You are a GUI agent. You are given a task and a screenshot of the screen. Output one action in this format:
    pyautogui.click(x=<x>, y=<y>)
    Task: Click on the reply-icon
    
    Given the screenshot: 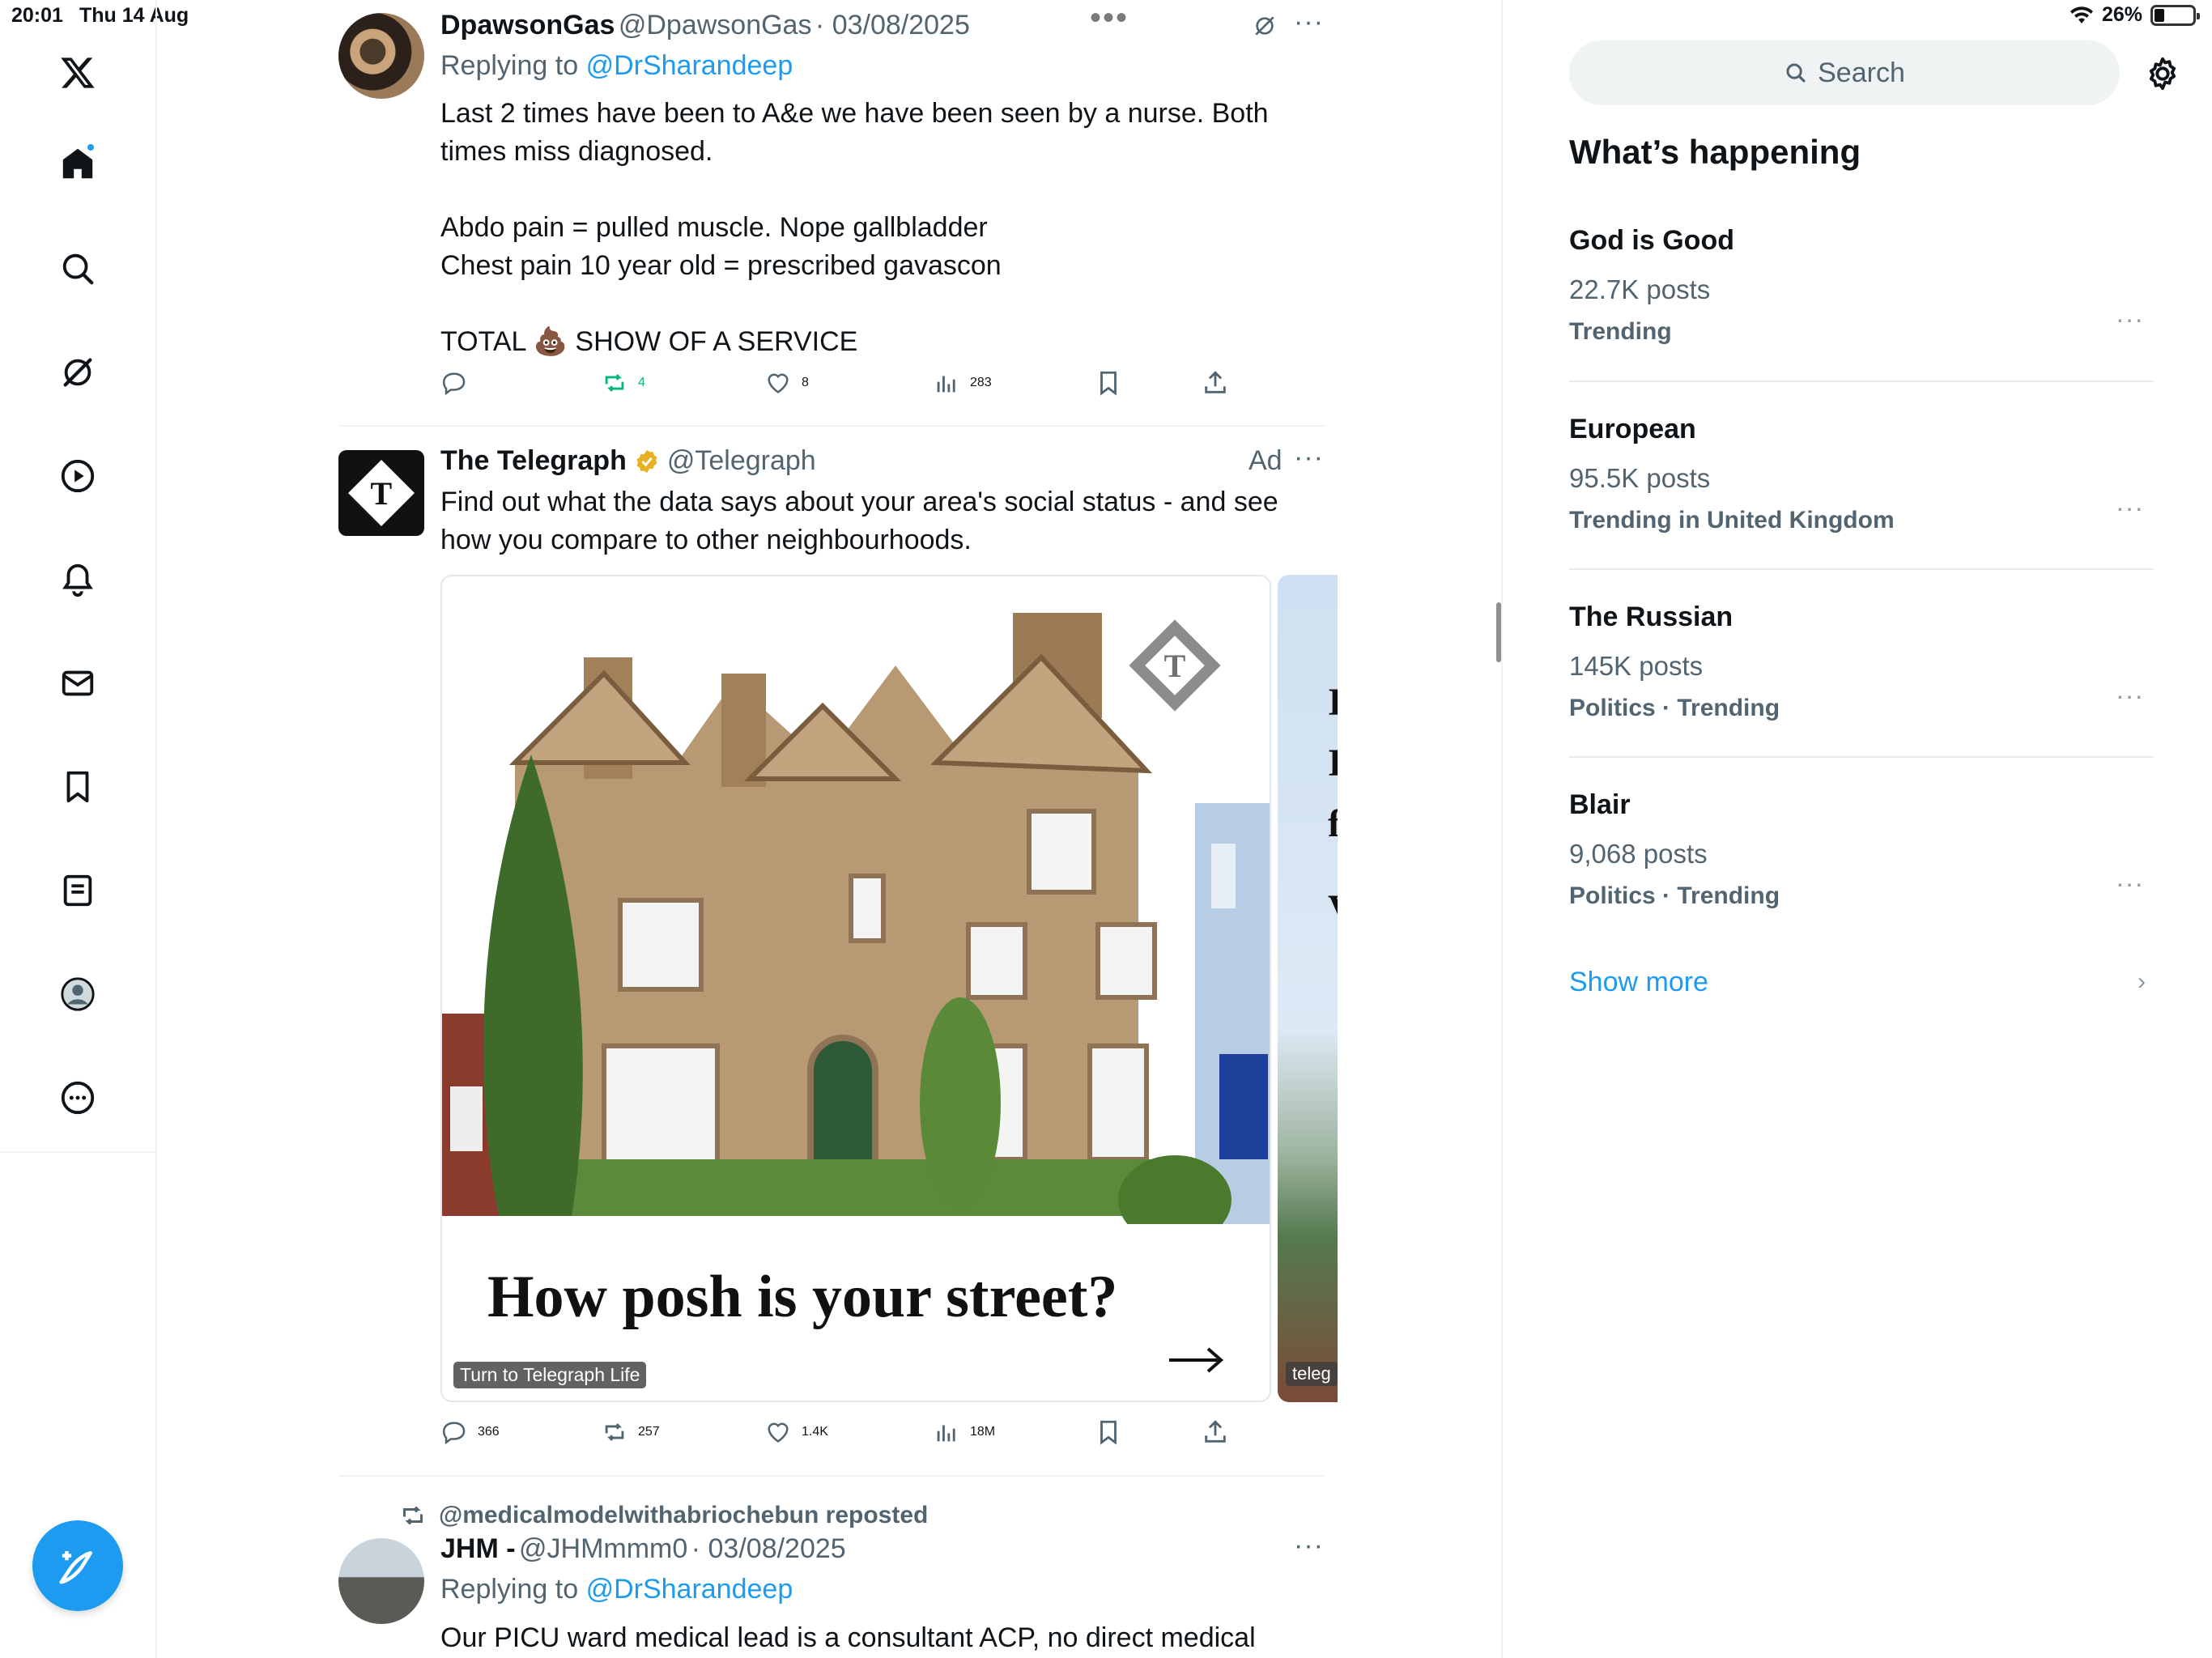 What is the action you would take?
    pyautogui.click(x=454, y=1433)
    